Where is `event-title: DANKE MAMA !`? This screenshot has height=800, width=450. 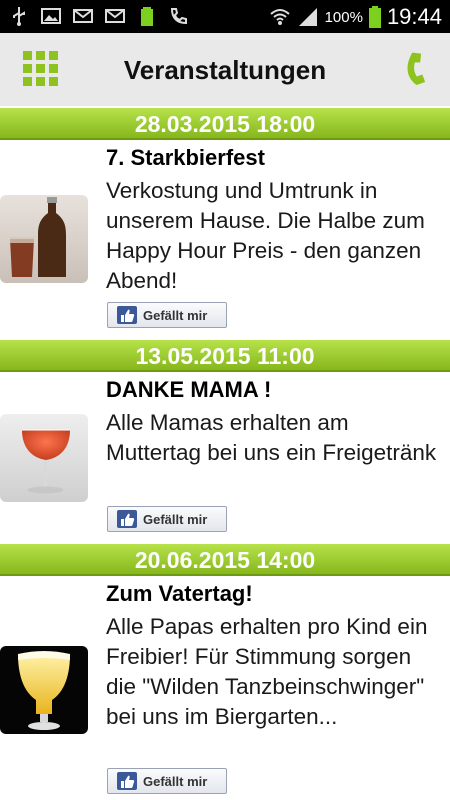 event-title: DANKE MAMA ! is located at coordinates (189, 389).